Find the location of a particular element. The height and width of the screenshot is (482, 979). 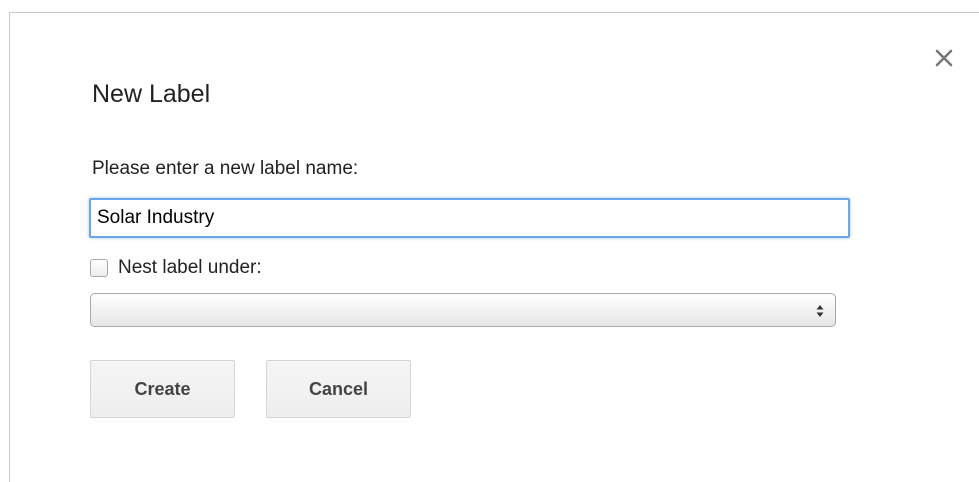

create-button: Create is located at coordinates (162, 389).